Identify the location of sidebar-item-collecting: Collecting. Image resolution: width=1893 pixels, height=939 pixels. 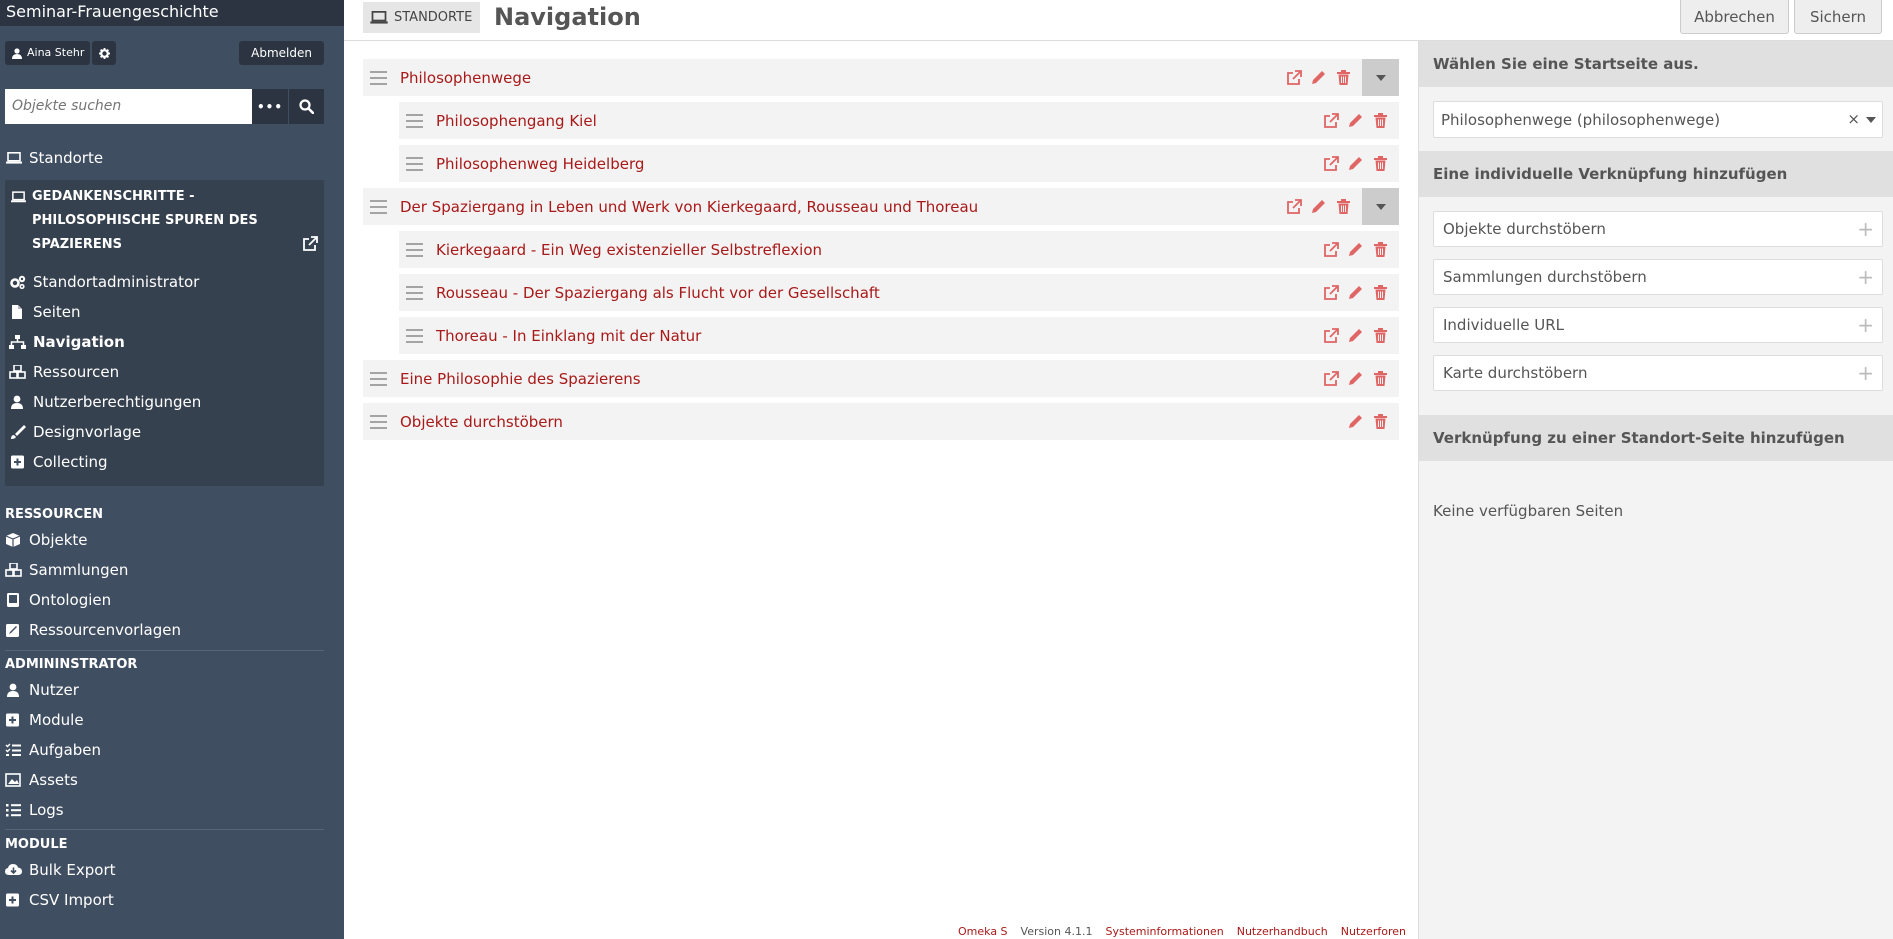
(58, 462).